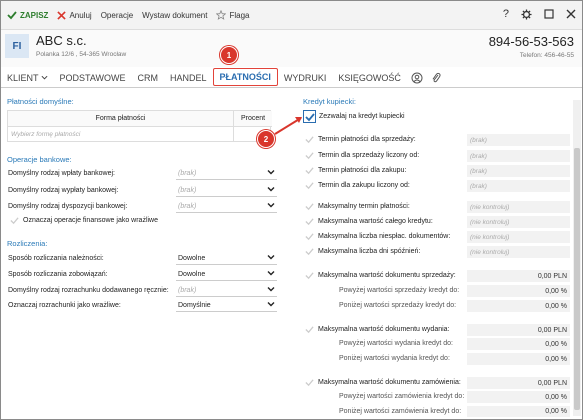 The height and width of the screenshot is (420, 583). What do you see at coordinates (226, 173) in the screenshot?
I see `bank-deposit-select: (brak)` at bounding box center [226, 173].